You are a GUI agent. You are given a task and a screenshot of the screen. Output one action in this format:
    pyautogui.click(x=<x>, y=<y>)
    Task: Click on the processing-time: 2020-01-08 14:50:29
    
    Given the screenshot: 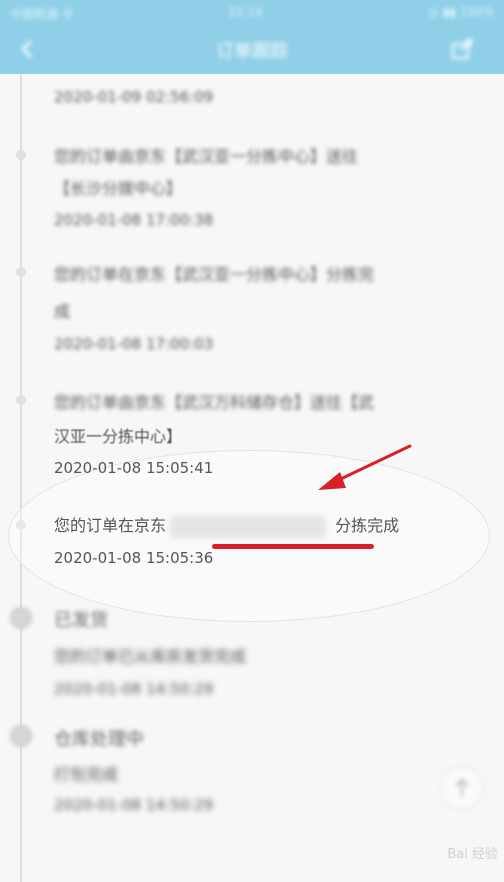 What is the action you would take?
    pyautogui.click(x=134, y=805)
    